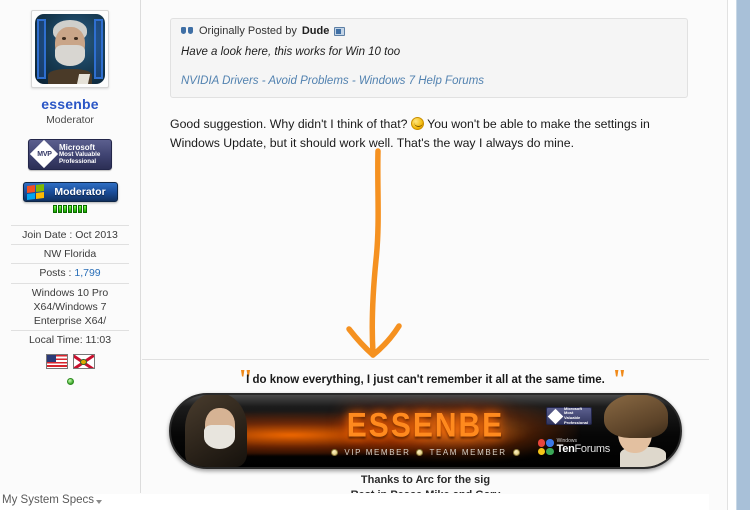 The height and width of the screenshot is (510, 750). I want to click on stat-location: NW Florida, so click(70, 253).